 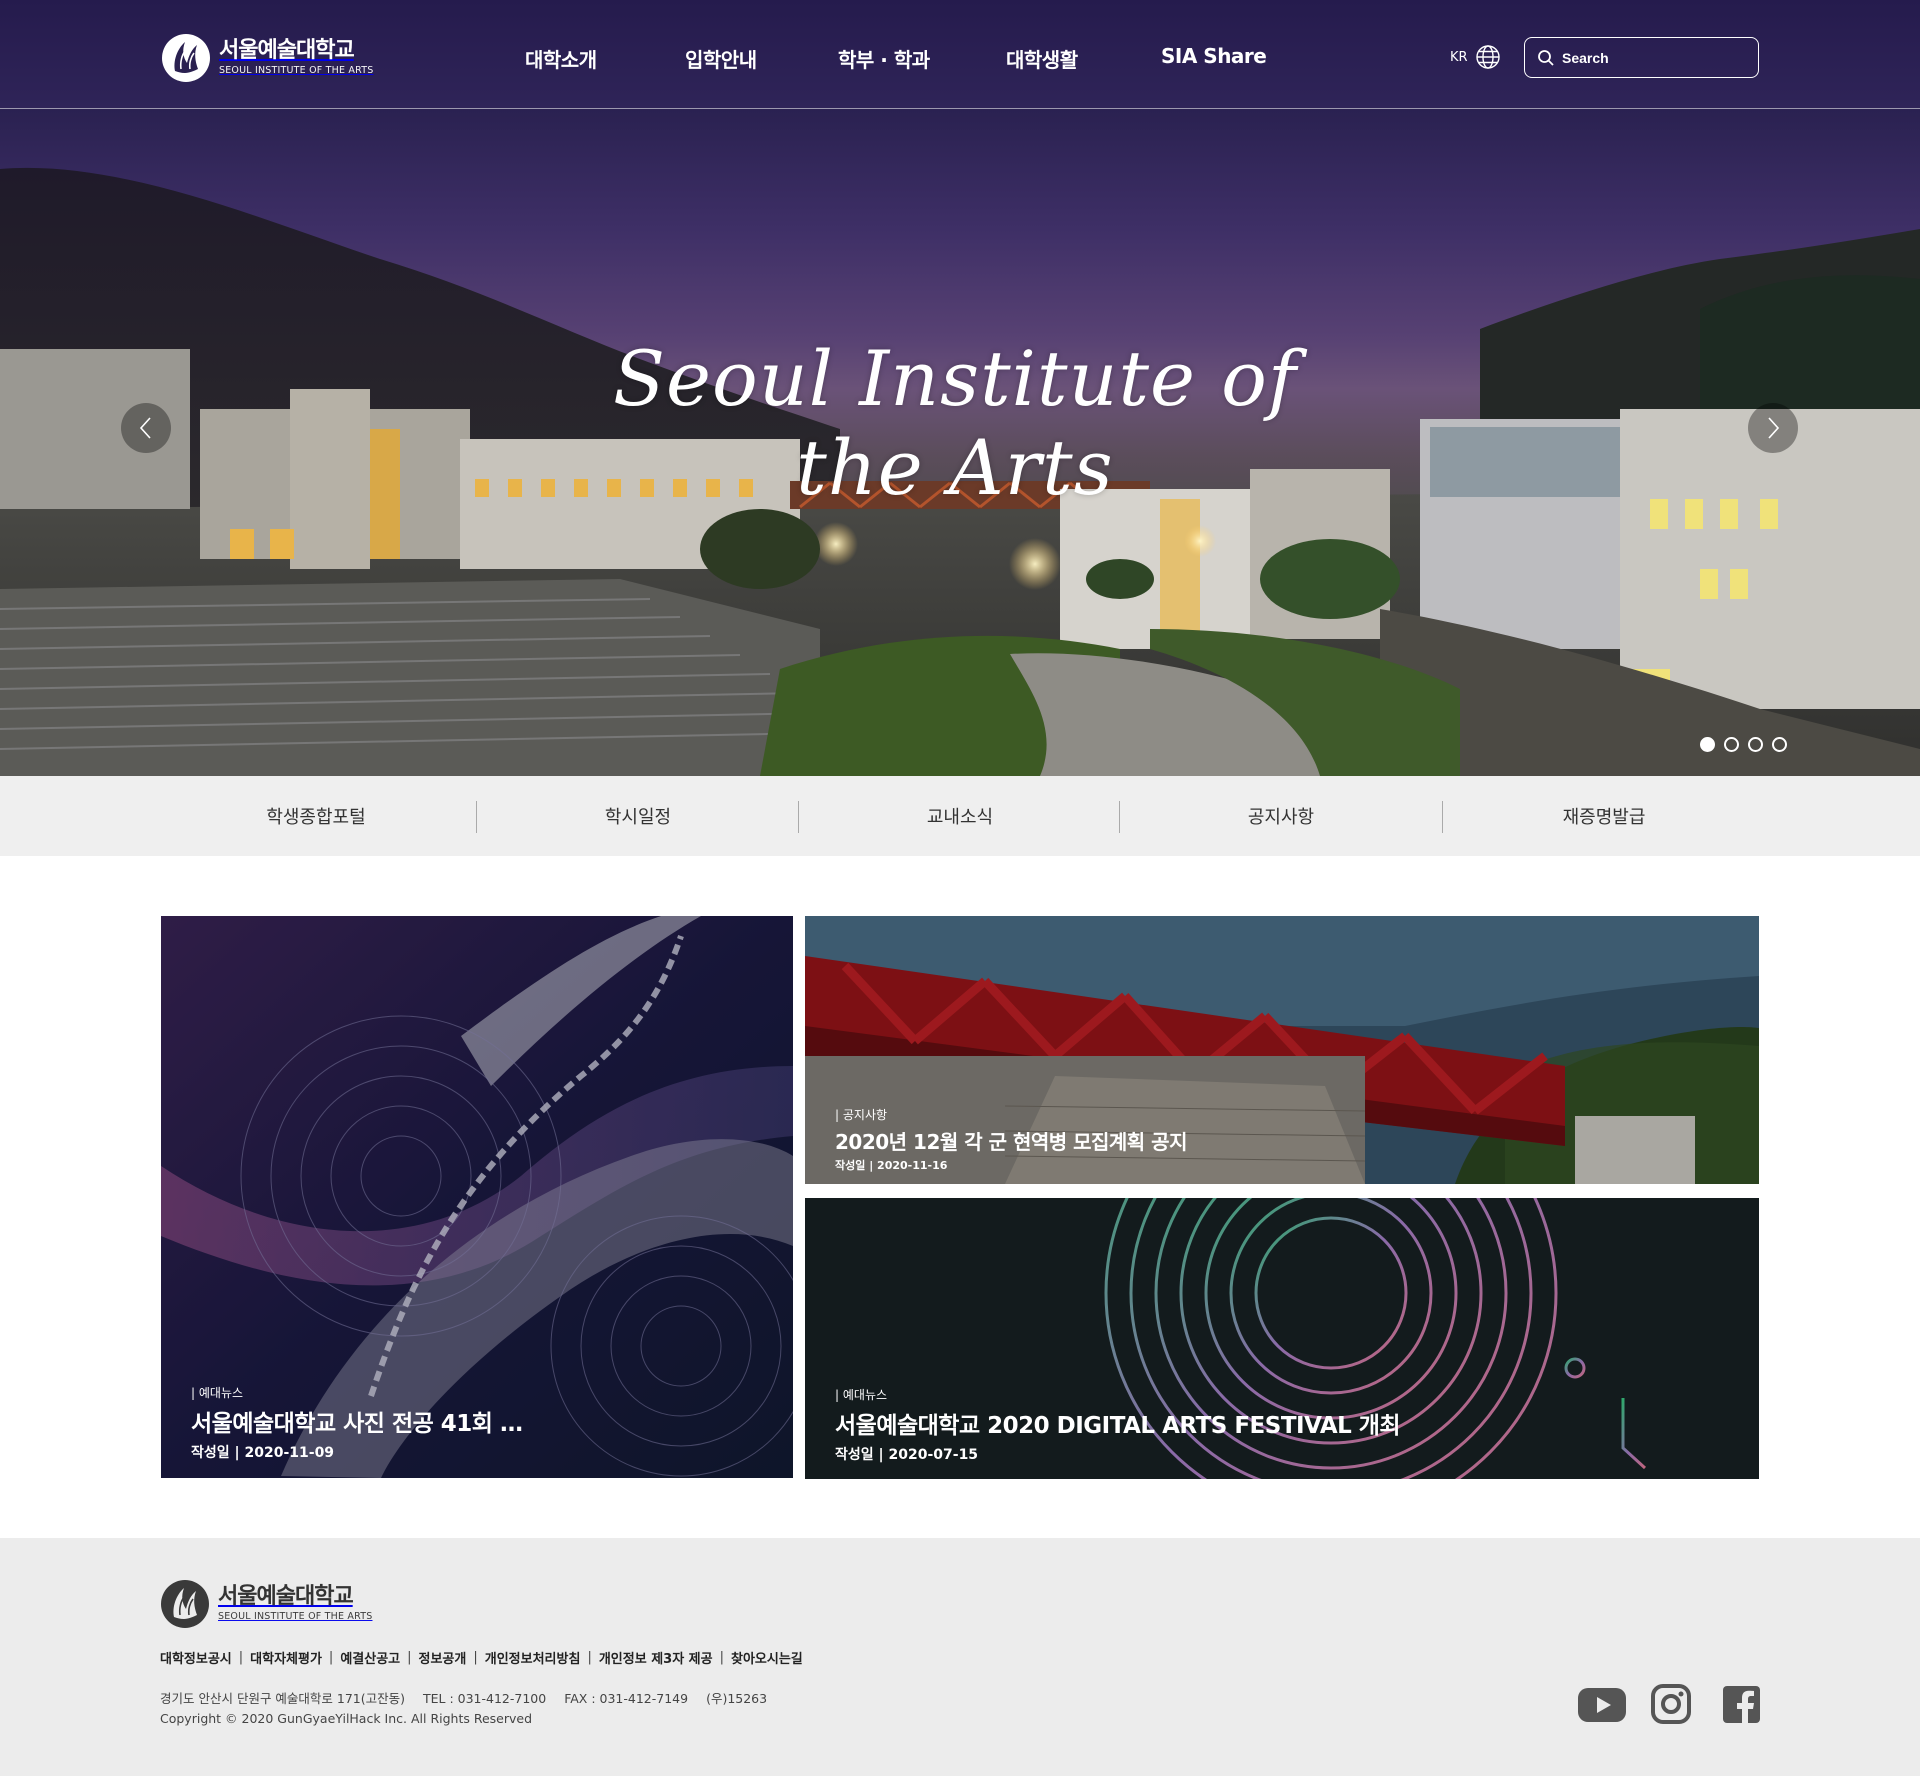 I want to click on footer-fax: FAX : 031-412-7149, so click(x=626, y=1698).